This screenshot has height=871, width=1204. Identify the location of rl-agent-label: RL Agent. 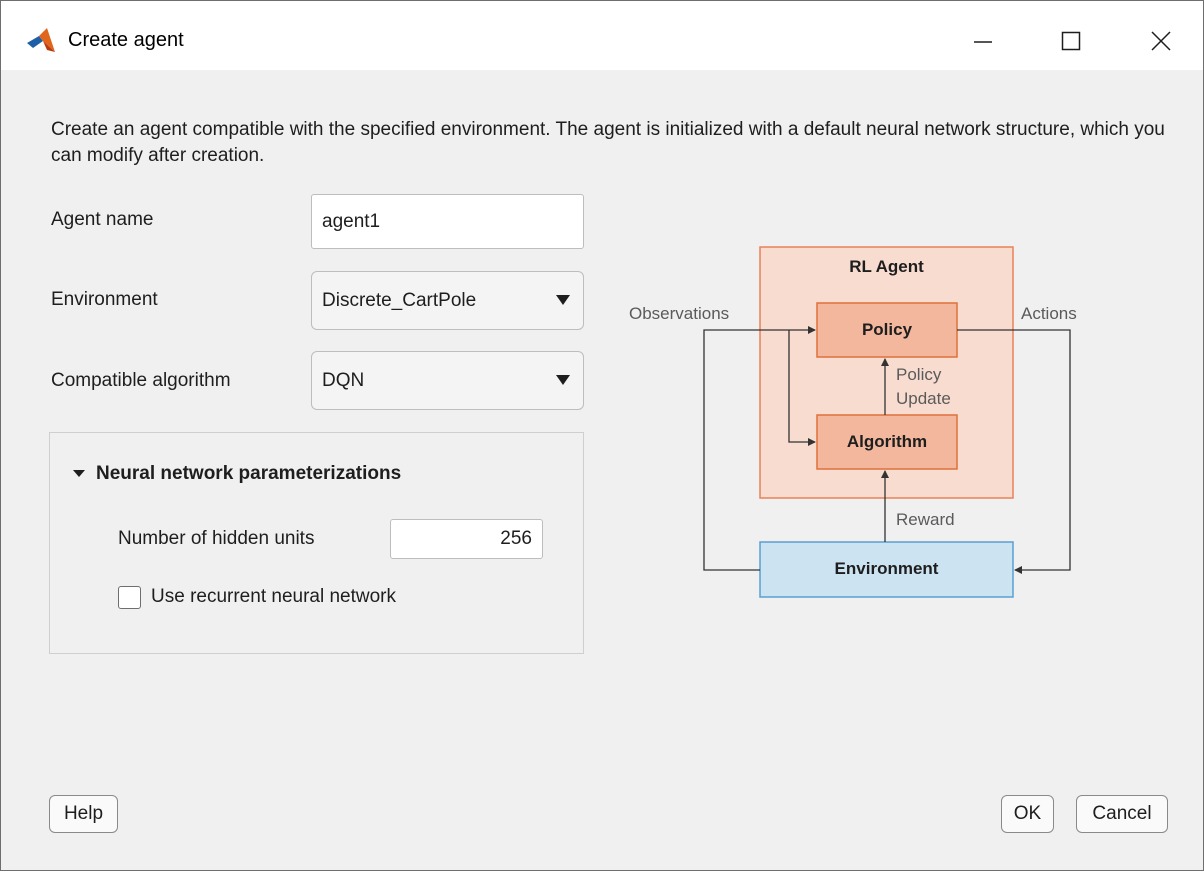
(886, 266).